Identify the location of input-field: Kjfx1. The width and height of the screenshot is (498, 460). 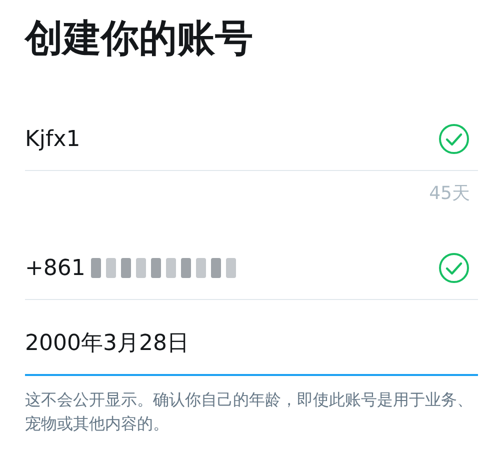
(251, 139).